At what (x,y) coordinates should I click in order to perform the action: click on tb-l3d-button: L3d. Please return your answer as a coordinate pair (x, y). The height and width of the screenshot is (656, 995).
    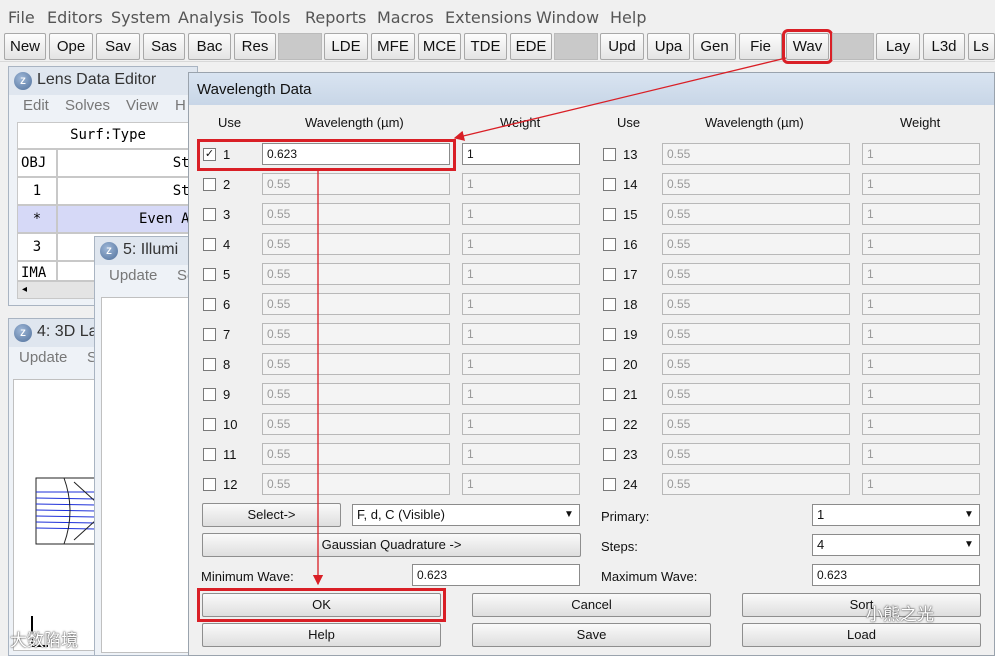
    Looking at the image, I should click on (944, 46).